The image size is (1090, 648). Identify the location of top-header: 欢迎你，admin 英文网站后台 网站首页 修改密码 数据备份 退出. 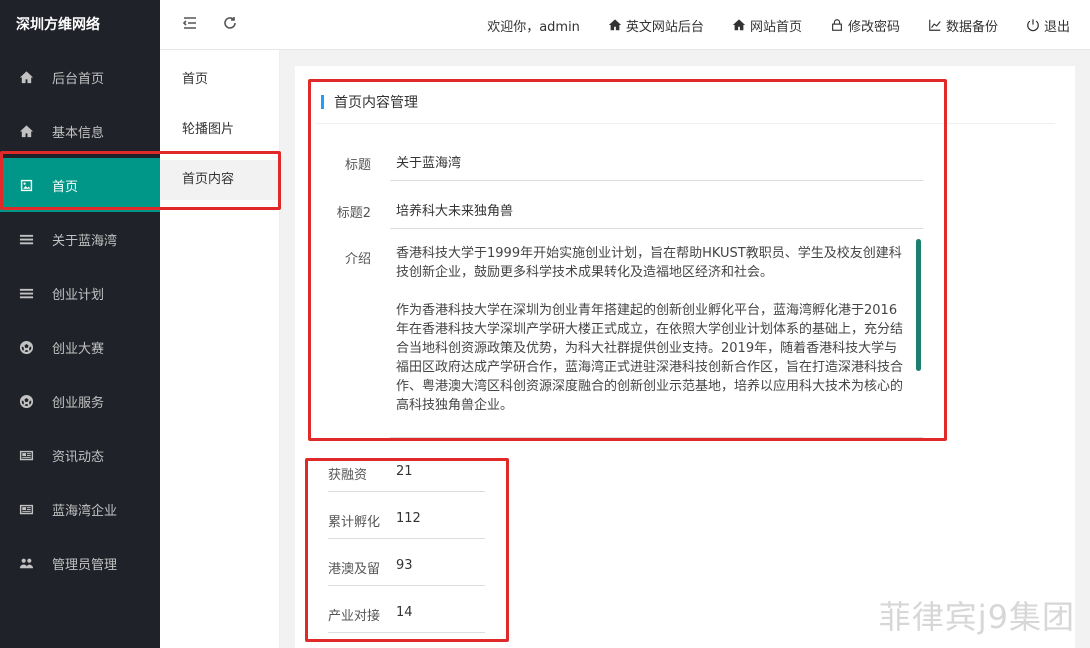
(625, 25).